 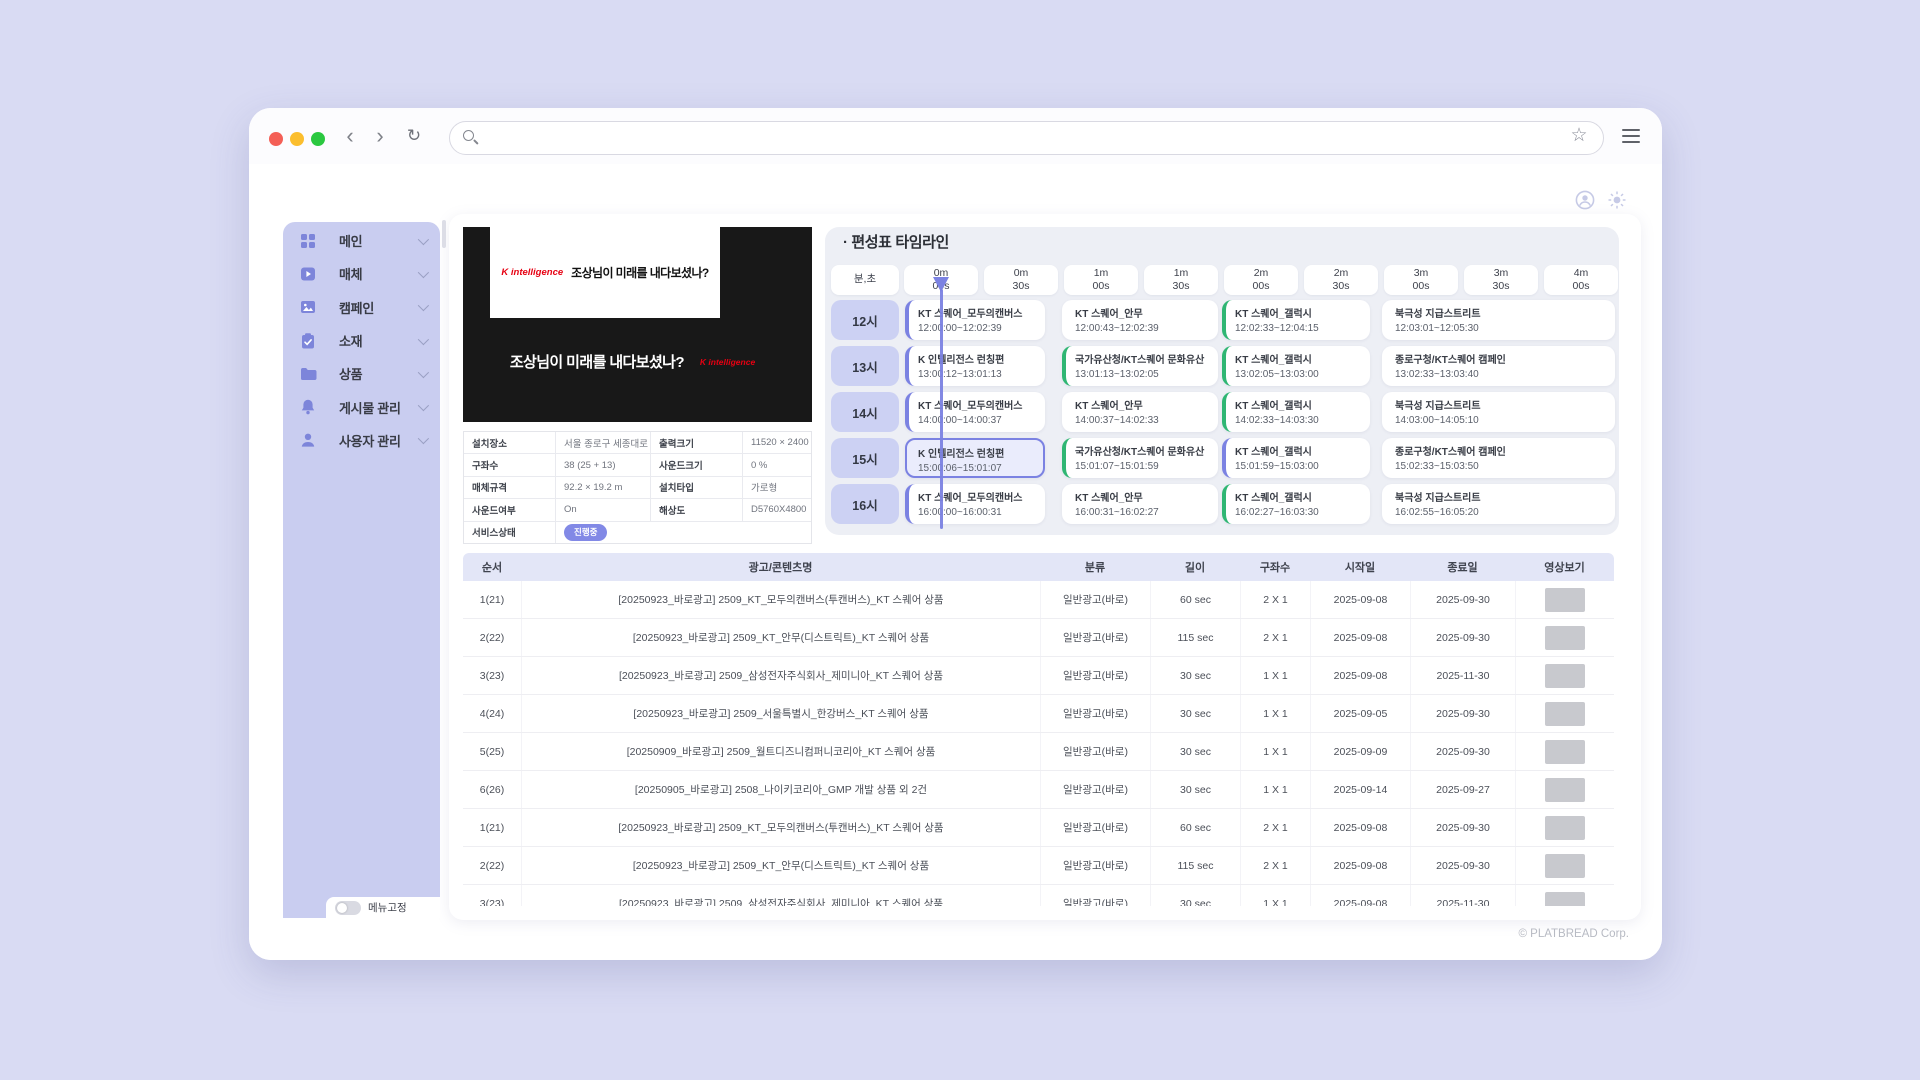 I want to click on forward-icon: ›, so click(x=380, y=136).